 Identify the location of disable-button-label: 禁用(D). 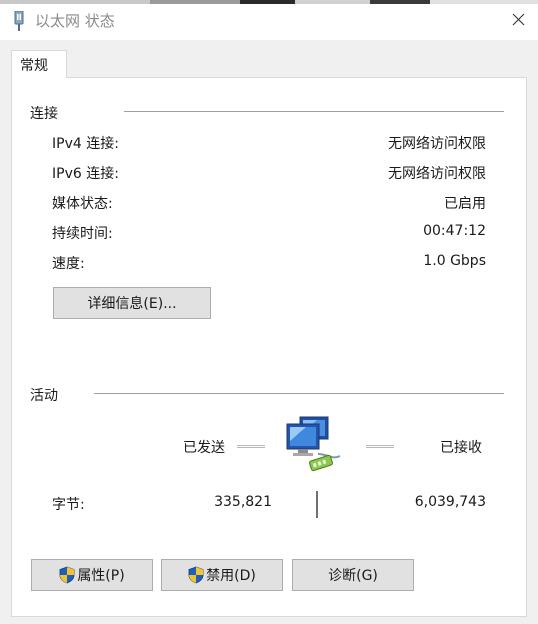
(231, 576).